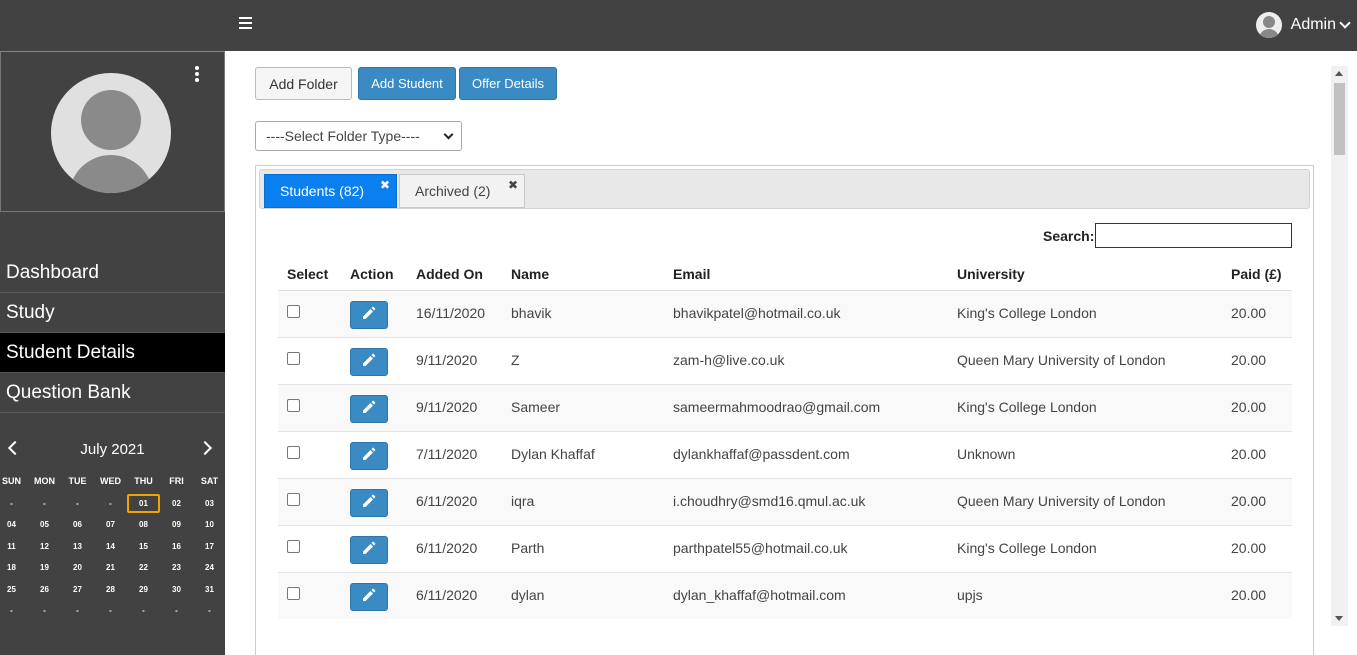 The width and height of the screenshot is (1357, 655). What do you see at coordinates (1339, 346) in the screenshot?
I see `scrollbar` at bounding box center [1339, 346].